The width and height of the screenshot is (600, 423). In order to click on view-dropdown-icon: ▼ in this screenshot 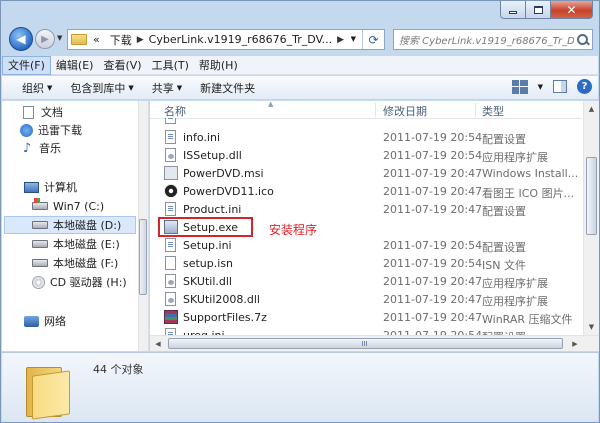, I will do `click(540, 87)`.